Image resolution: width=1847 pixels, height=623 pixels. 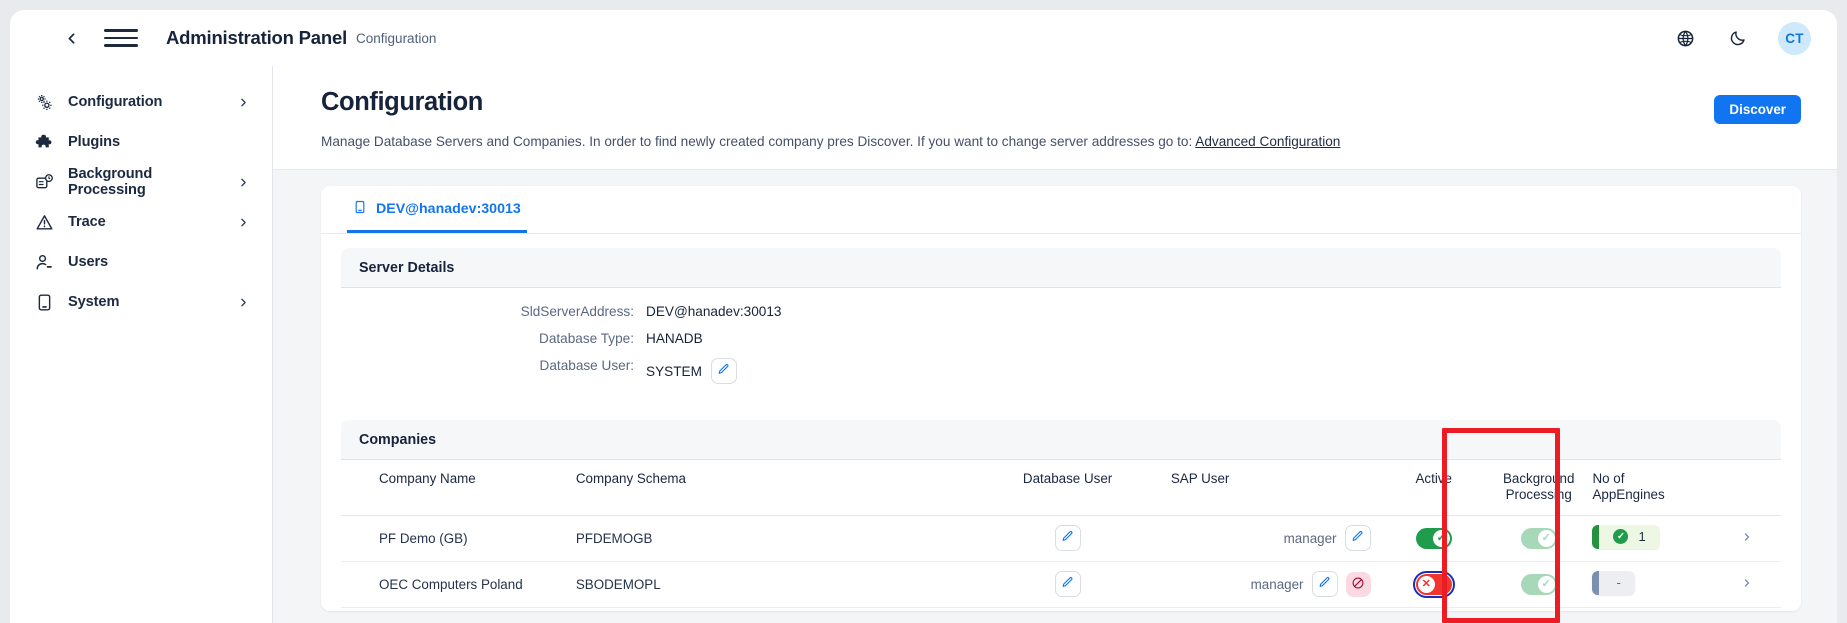 I want to click on hamburger-menu-icon, so click(x=121, y=38).